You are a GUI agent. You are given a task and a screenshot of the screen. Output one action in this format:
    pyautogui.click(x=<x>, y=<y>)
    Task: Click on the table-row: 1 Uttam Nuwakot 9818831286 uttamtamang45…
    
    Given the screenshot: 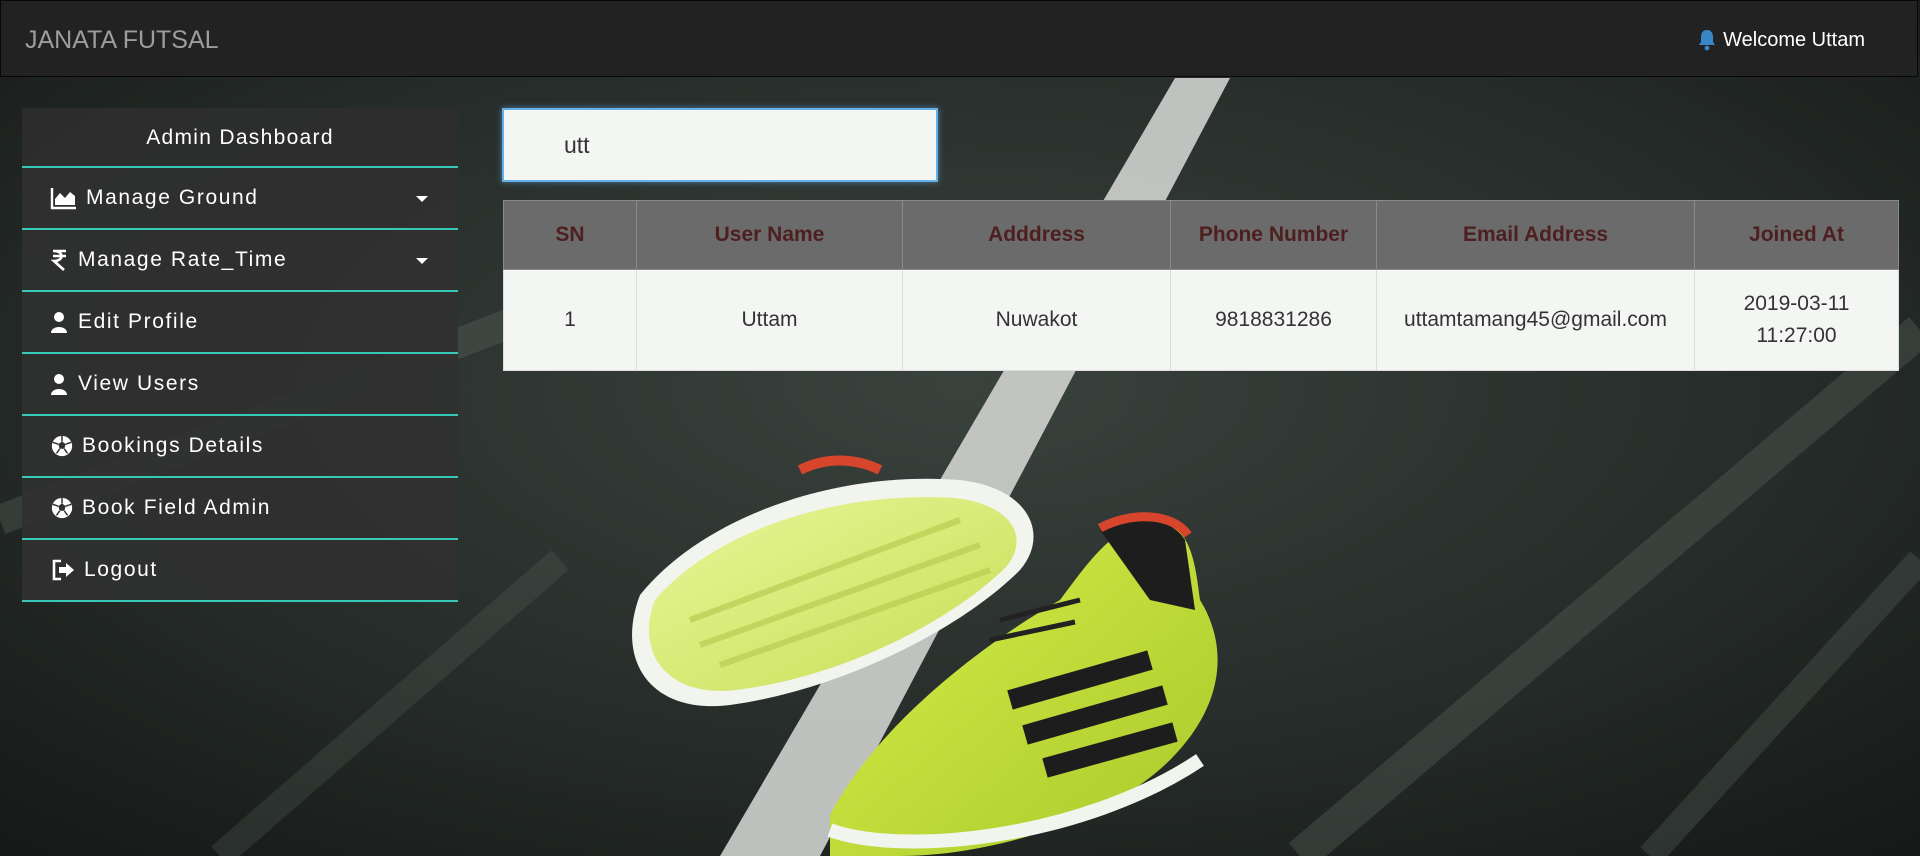 What is the action you would take?
    pyautogui.click(x=1201, y=320)
    